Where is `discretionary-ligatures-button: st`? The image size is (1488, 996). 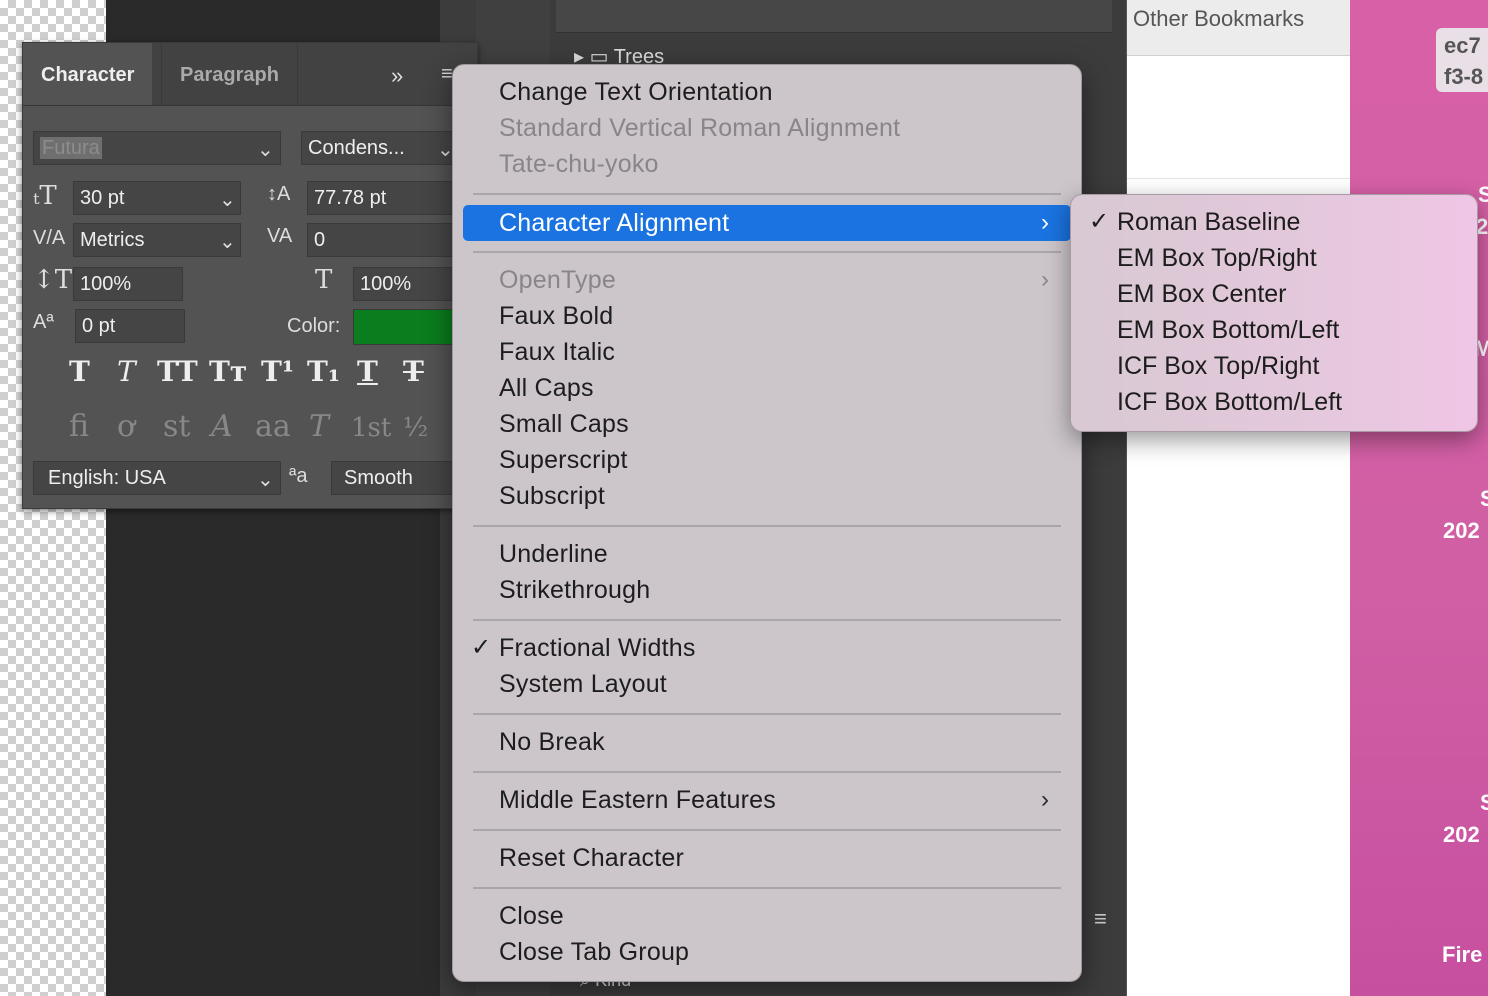
discretionary-ligatures-button: st is located at coordinates (176, 426).